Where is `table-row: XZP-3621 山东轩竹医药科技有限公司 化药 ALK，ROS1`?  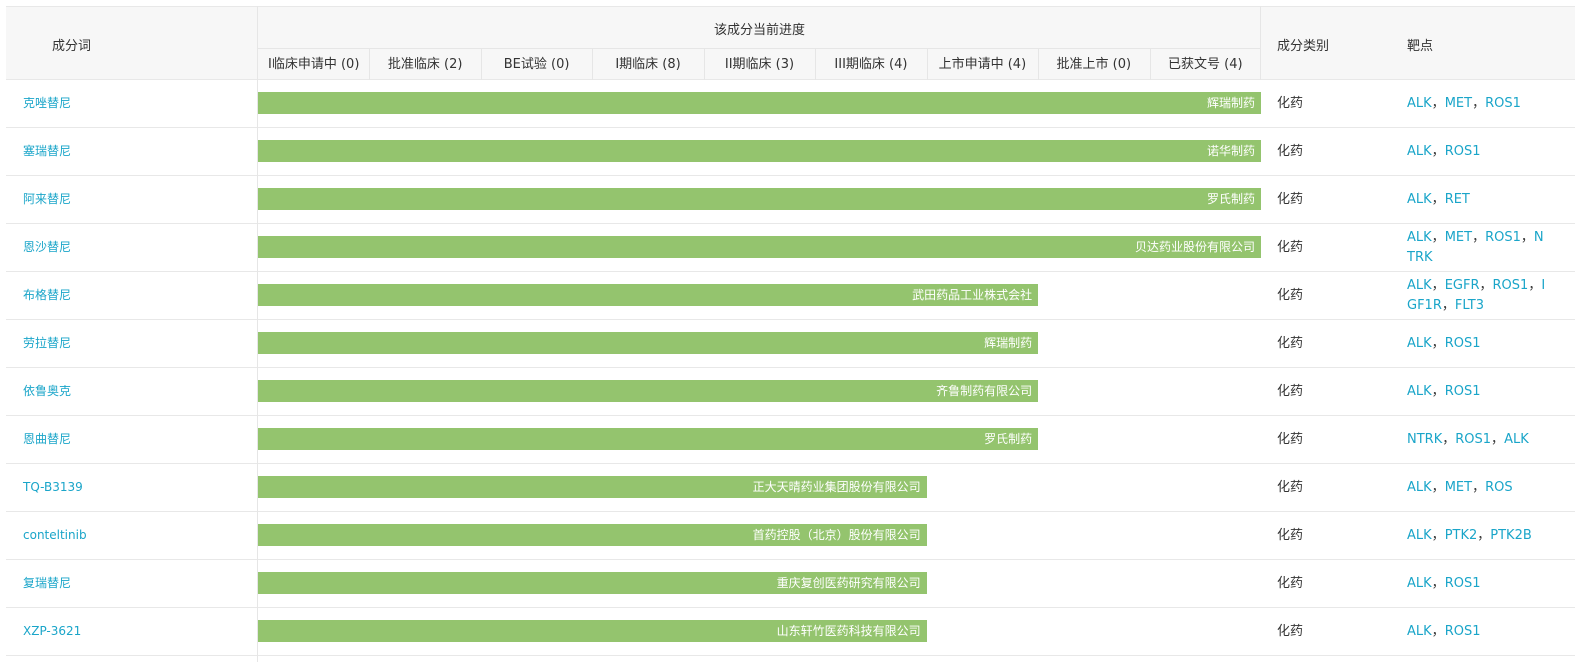 table-row: XZP-3621 山东轩竹医药科技有限公司 化药 ALK，ROS1 is located at coordinates (790, 632).